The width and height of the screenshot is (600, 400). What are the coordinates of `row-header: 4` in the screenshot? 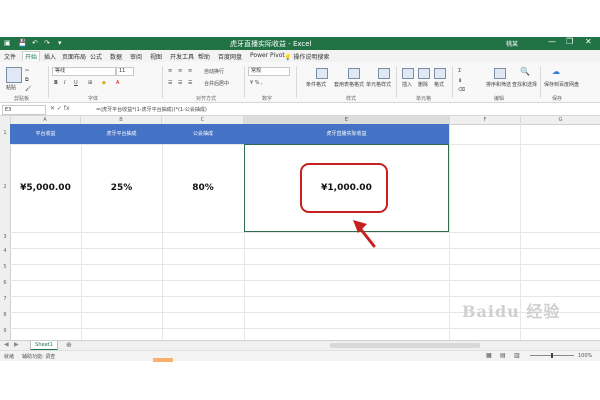 It's located at (5, 251).